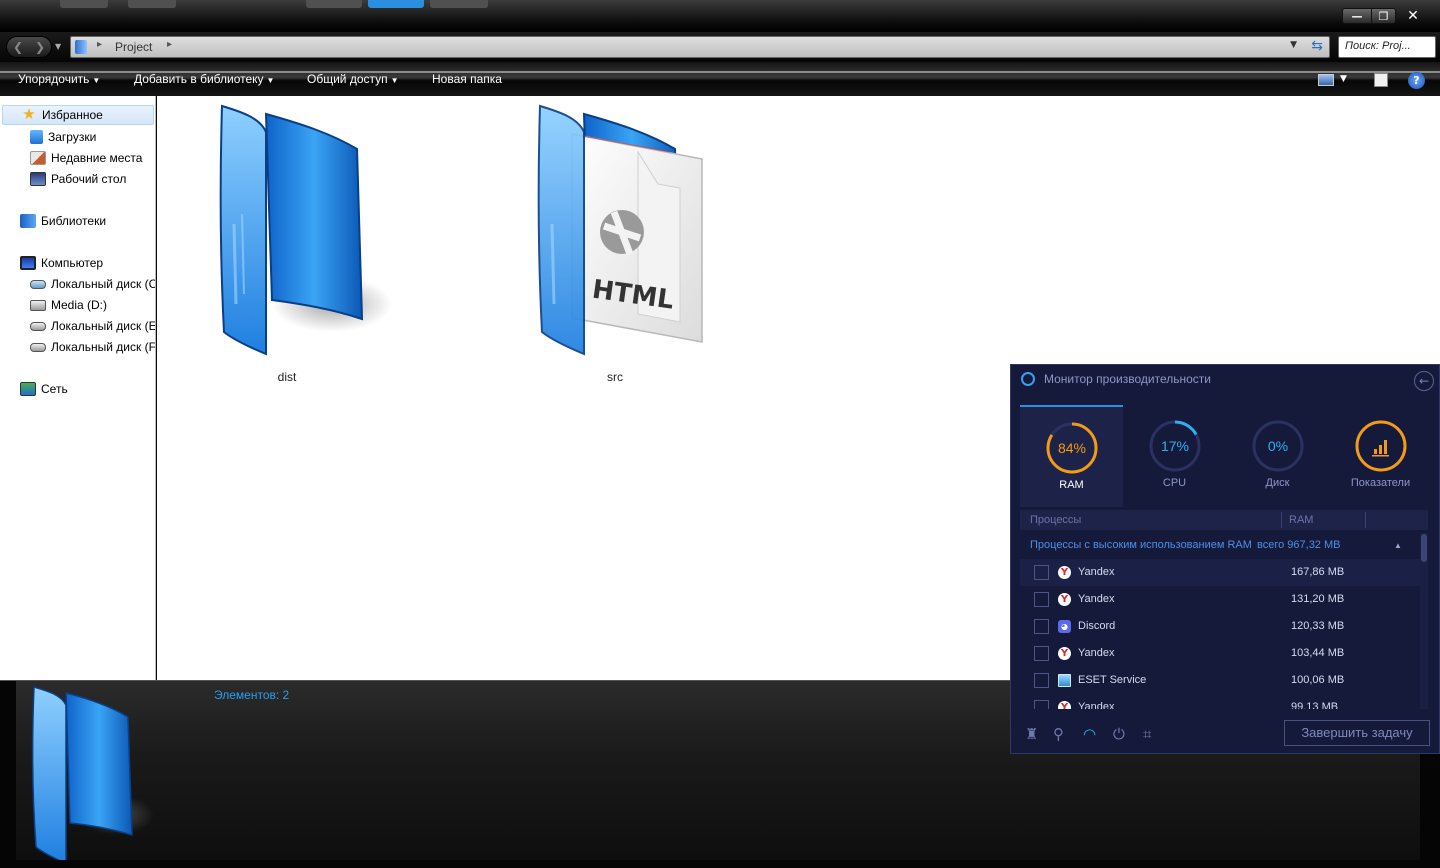  I want to click on nav-item-drive-c: Локальный диск (C, so click(93, 284).